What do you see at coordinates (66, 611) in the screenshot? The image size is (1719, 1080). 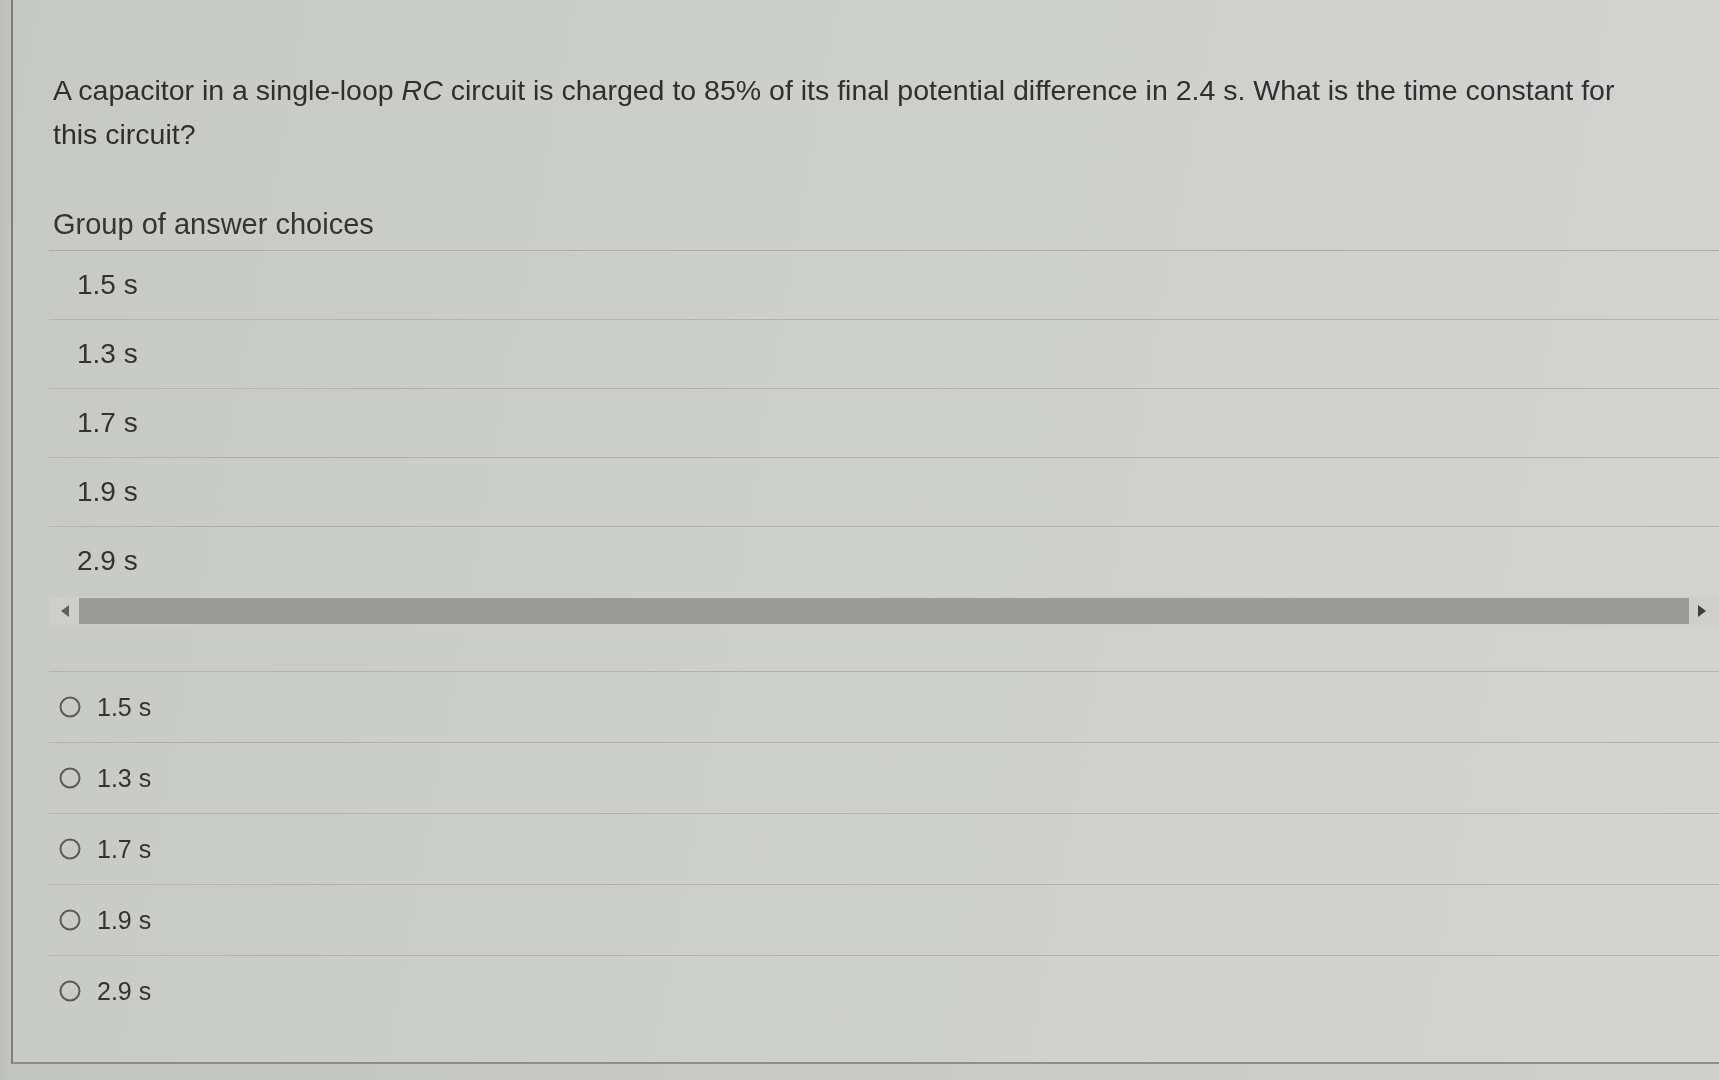 I see `scroll-left-icon` at bounding box center [66, 611].